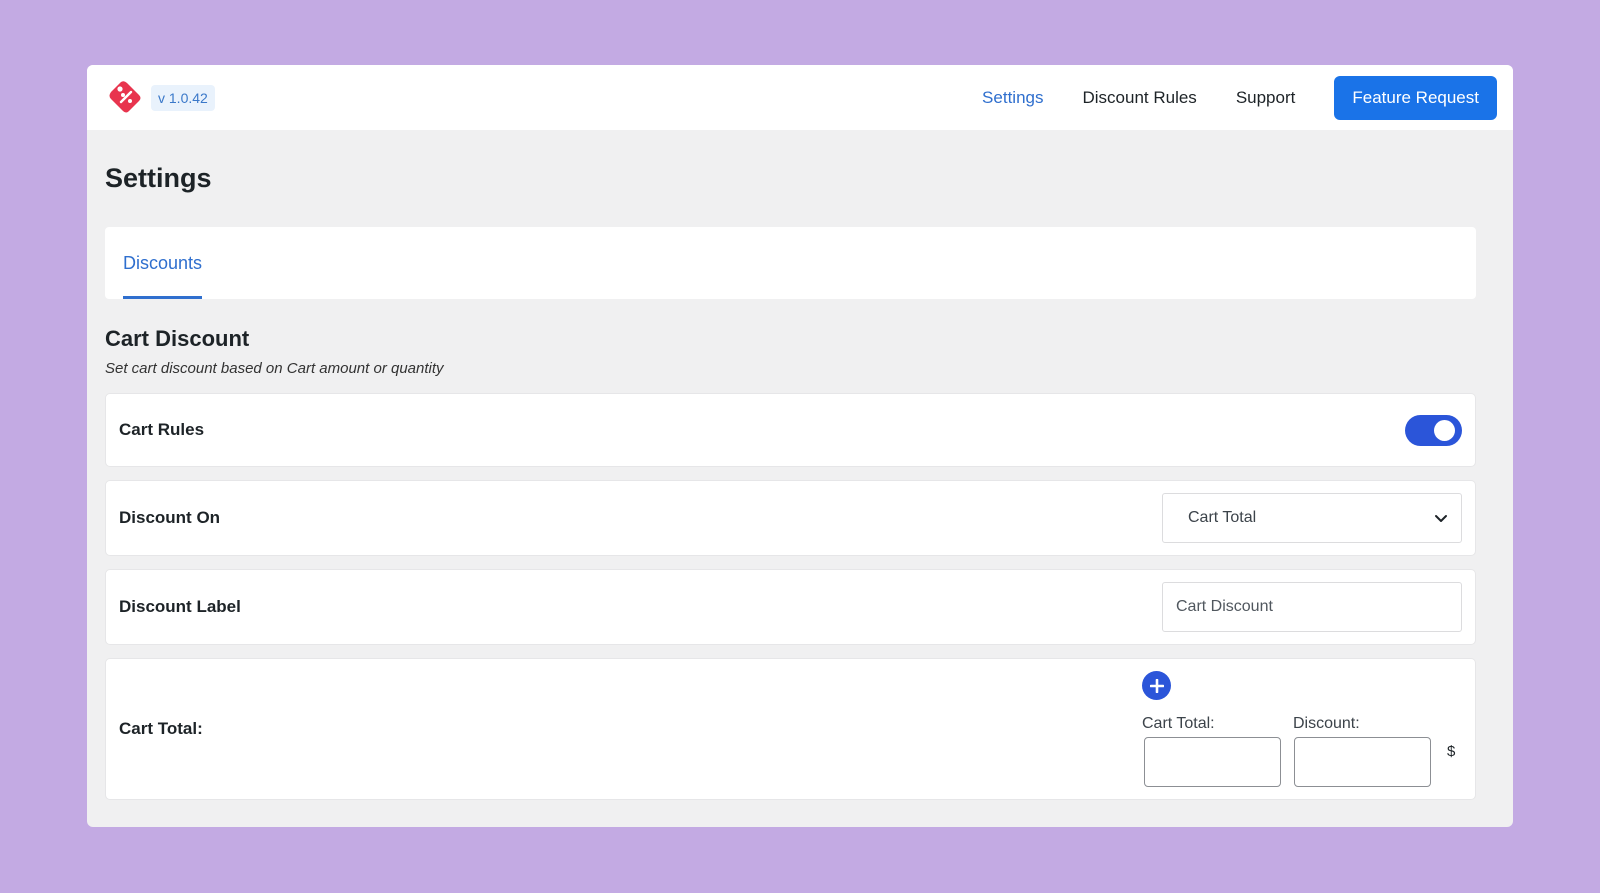  What do you see at coordinates (177, 338) in the screenshot?
I see `section-title: Cart Discount` at bounding box center [177, 338].